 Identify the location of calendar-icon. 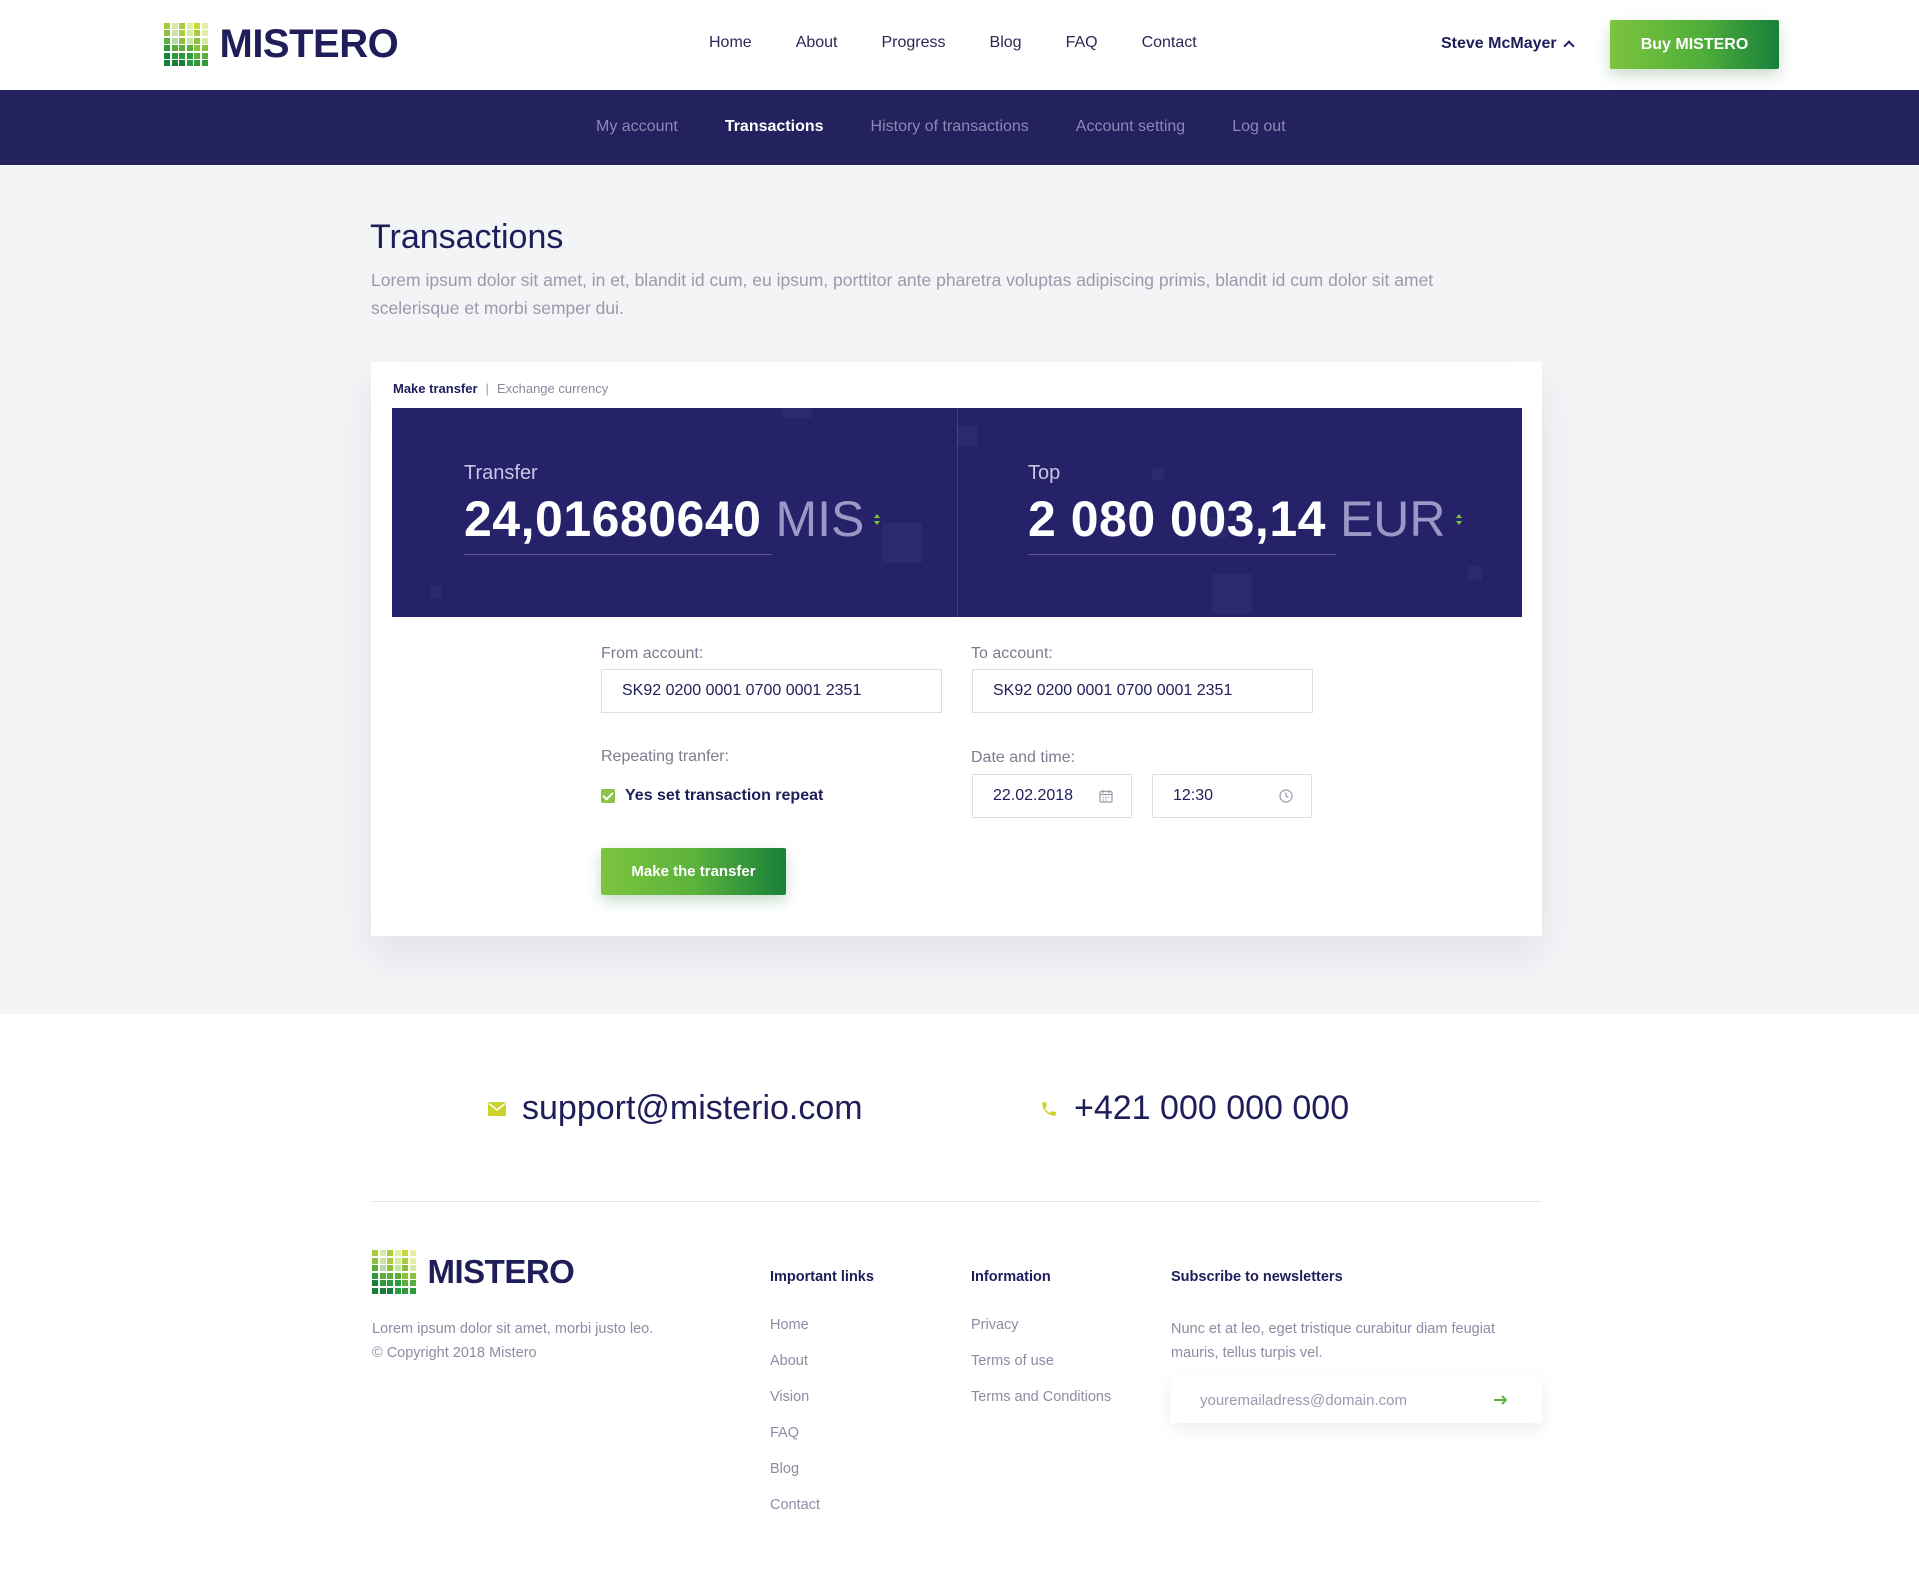
(1106, 796).